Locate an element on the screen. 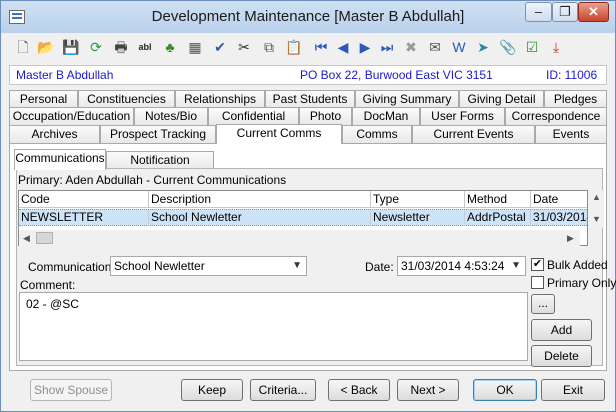 The image size is (616, 412). add-button: Add is located at coordinates (561, 330).